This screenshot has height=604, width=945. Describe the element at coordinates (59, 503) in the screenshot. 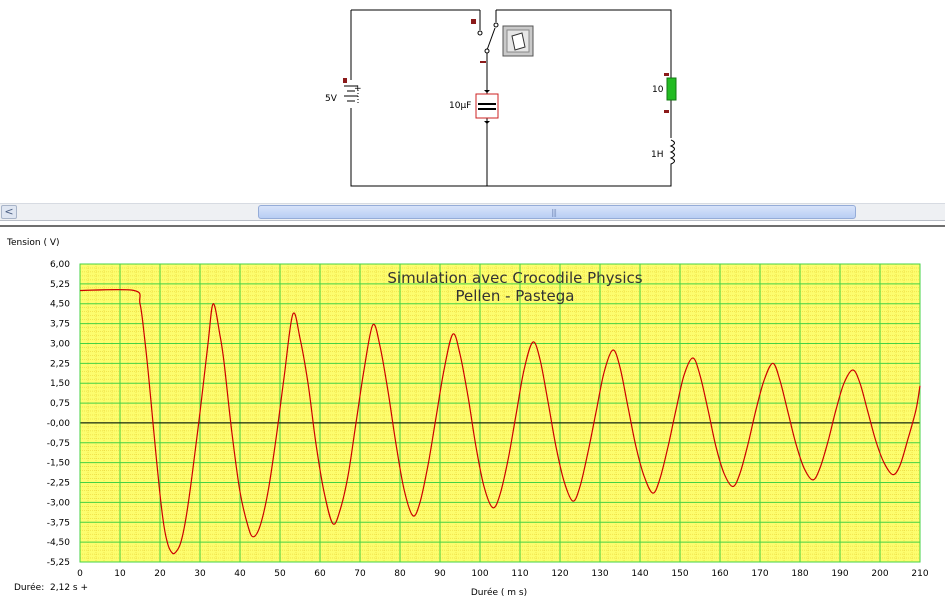

I see `y-tick-label: -3,00` at that location.